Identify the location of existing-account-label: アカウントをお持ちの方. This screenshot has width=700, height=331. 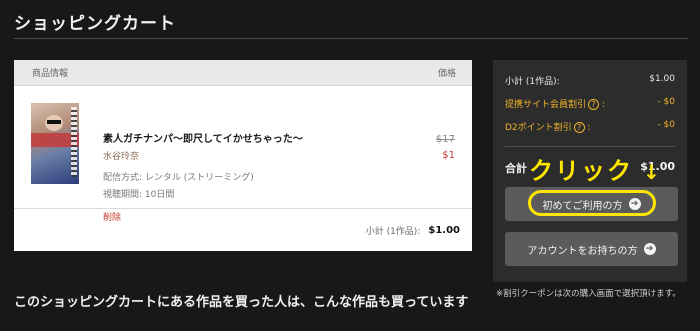
(582, 251).